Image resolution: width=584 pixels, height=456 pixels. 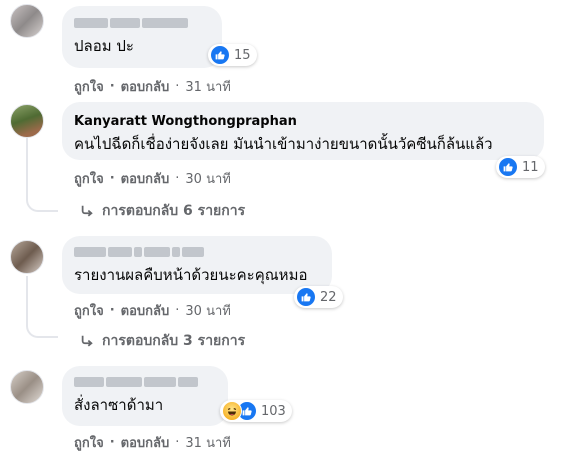 I want to click on reaction-count: 11, so click(x=530, y=167).